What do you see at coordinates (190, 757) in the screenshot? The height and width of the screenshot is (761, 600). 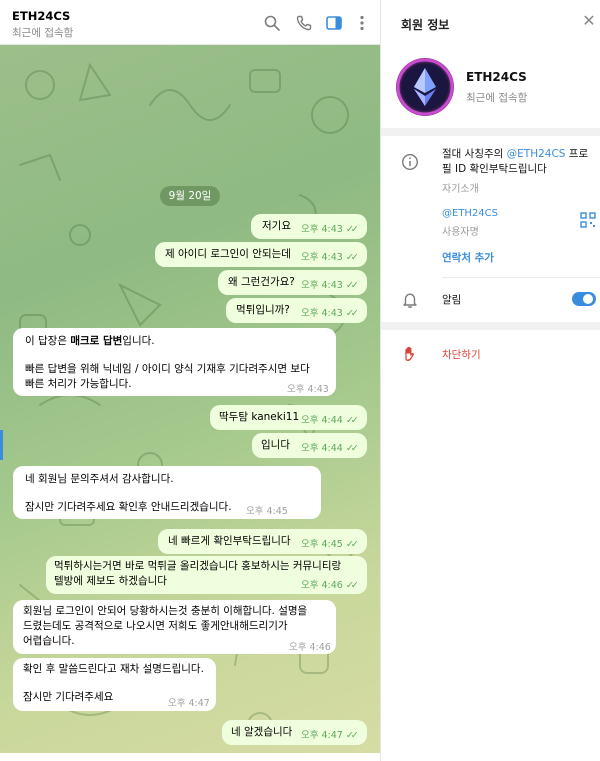 I see `chat-bottom-edge` at bounding box center [190, 757].